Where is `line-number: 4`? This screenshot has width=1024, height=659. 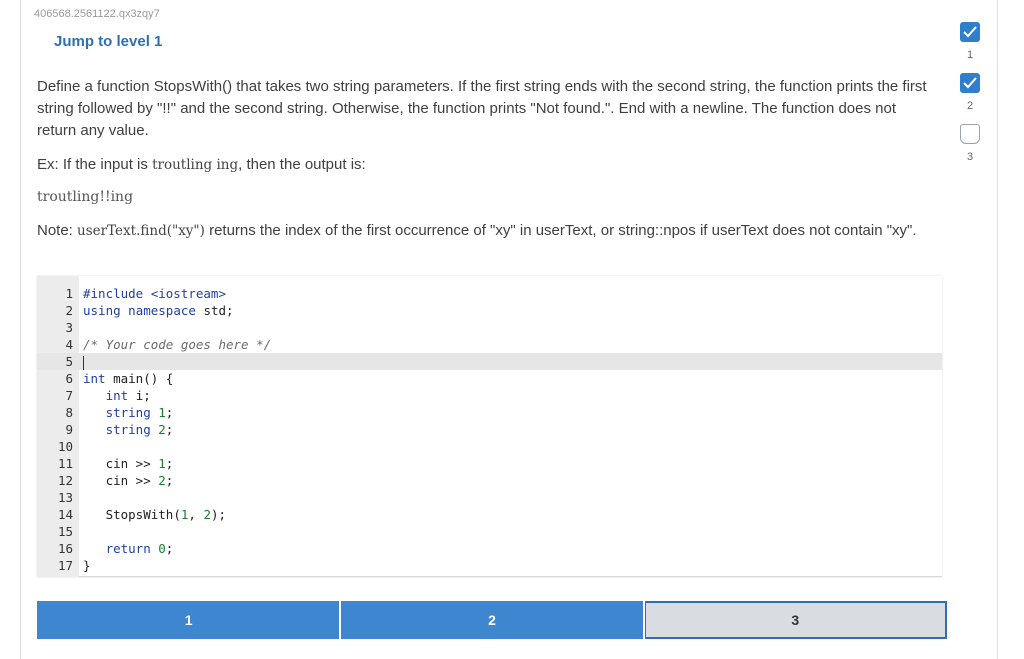
line-number: 4 is located at coordinates (69, 344).